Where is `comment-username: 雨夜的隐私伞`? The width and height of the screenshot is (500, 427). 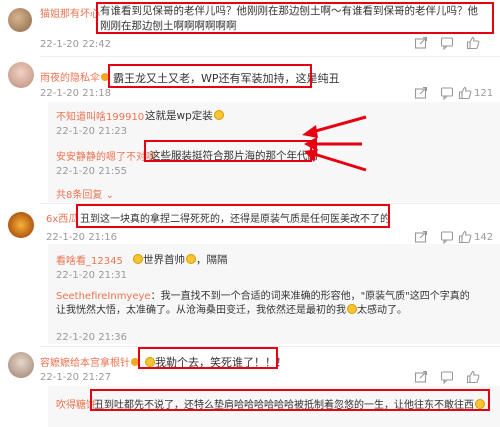 comment-username: 雨夜的隐私伞 is located at coordinates (74, 76).